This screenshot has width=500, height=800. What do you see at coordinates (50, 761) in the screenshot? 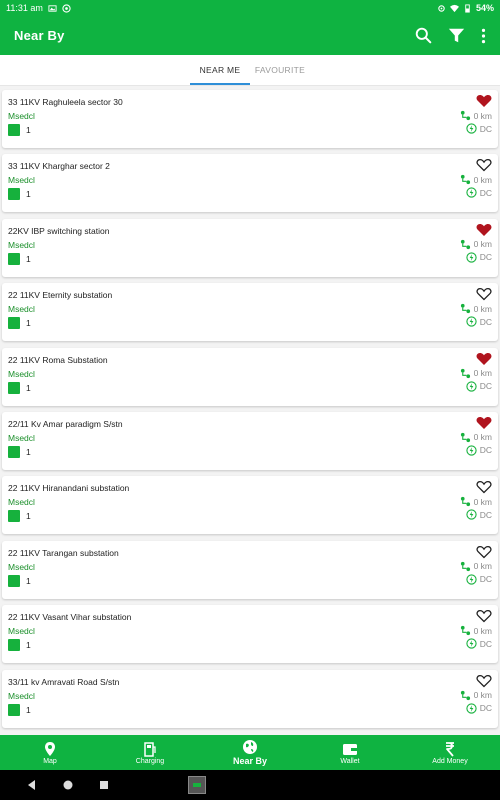
I see `nav-map-label: Map` at bounding box center [50, 761].